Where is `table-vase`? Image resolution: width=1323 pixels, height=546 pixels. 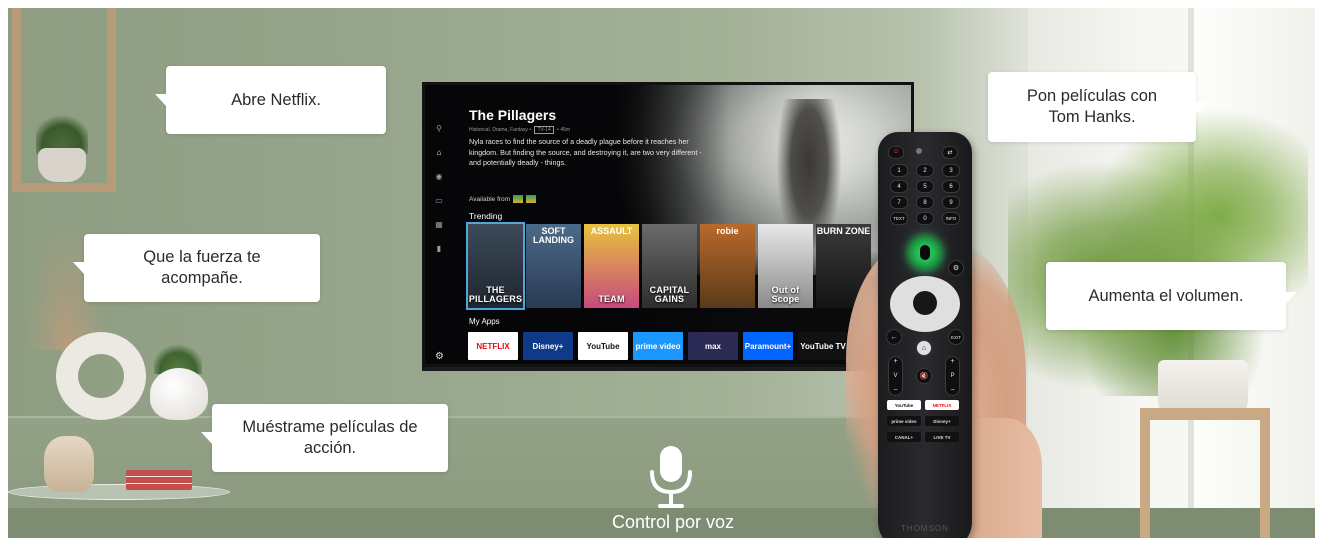 table-vase is located at coordinates (69, 464).